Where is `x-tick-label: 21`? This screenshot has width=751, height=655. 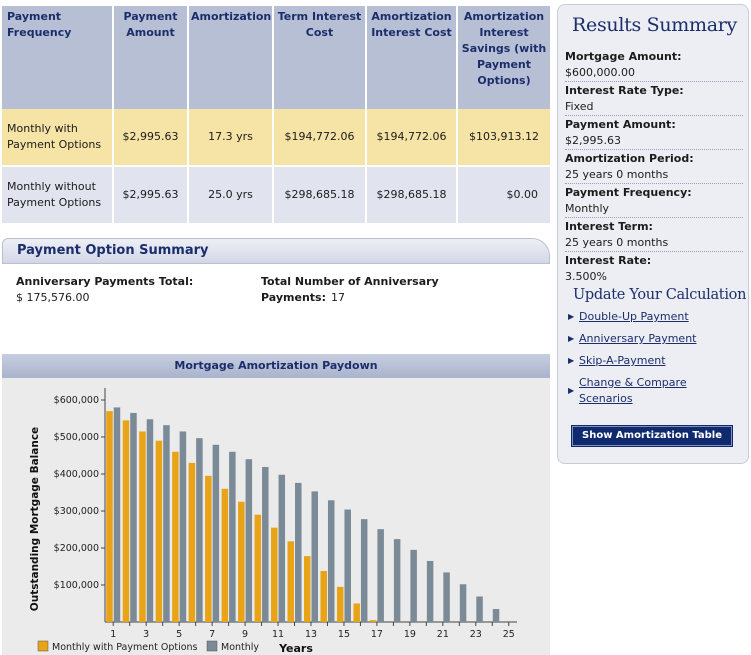
x-tick-label: 21 is located at coordinates (443, 634).